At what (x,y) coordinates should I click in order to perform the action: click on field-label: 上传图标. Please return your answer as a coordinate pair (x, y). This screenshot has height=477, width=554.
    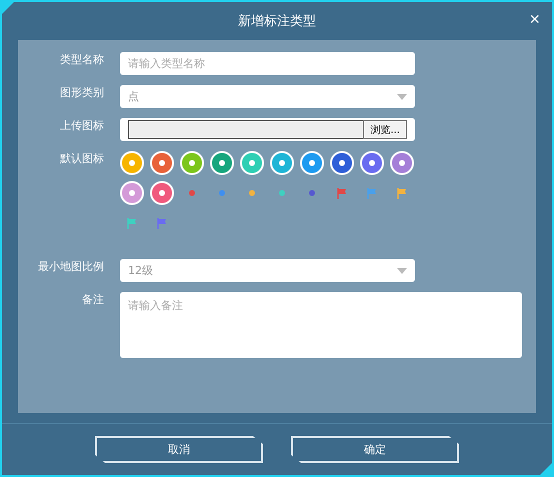
    Looking at the image, I should click on (81, 126).